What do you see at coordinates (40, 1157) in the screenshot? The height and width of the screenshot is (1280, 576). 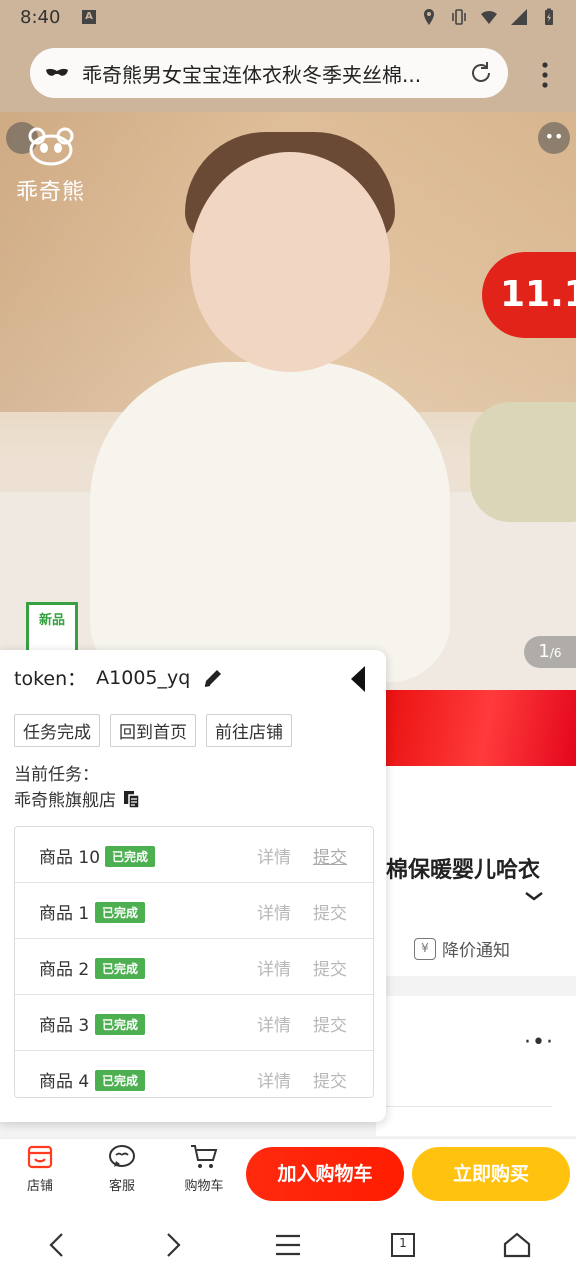 I see `shop-icon` at bounding box center [40, 1157].